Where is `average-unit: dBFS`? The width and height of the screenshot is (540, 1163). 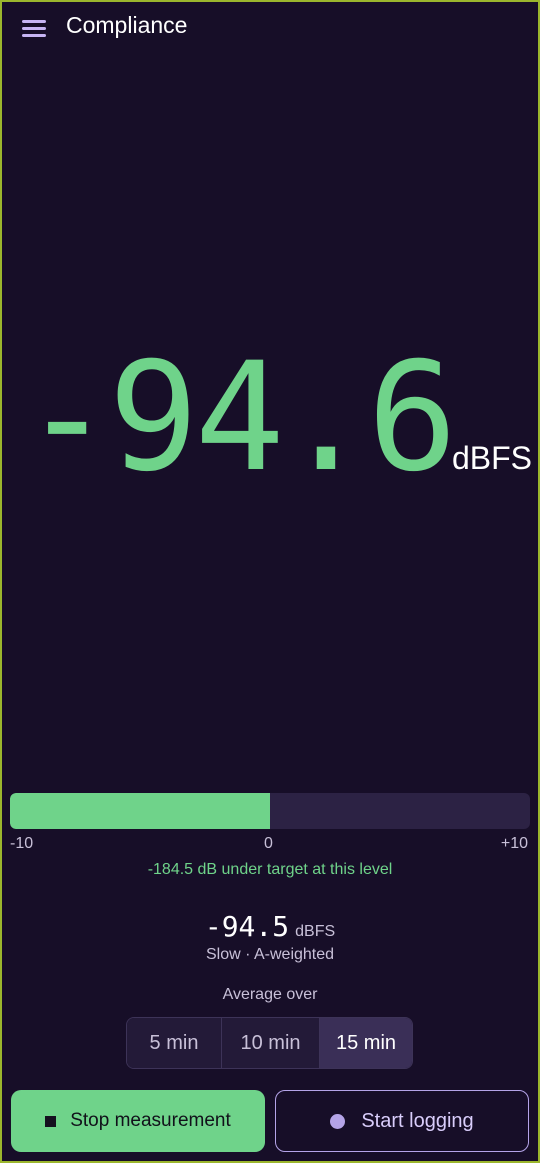 average-unit: dBFS is located at coordinates (315, 931).